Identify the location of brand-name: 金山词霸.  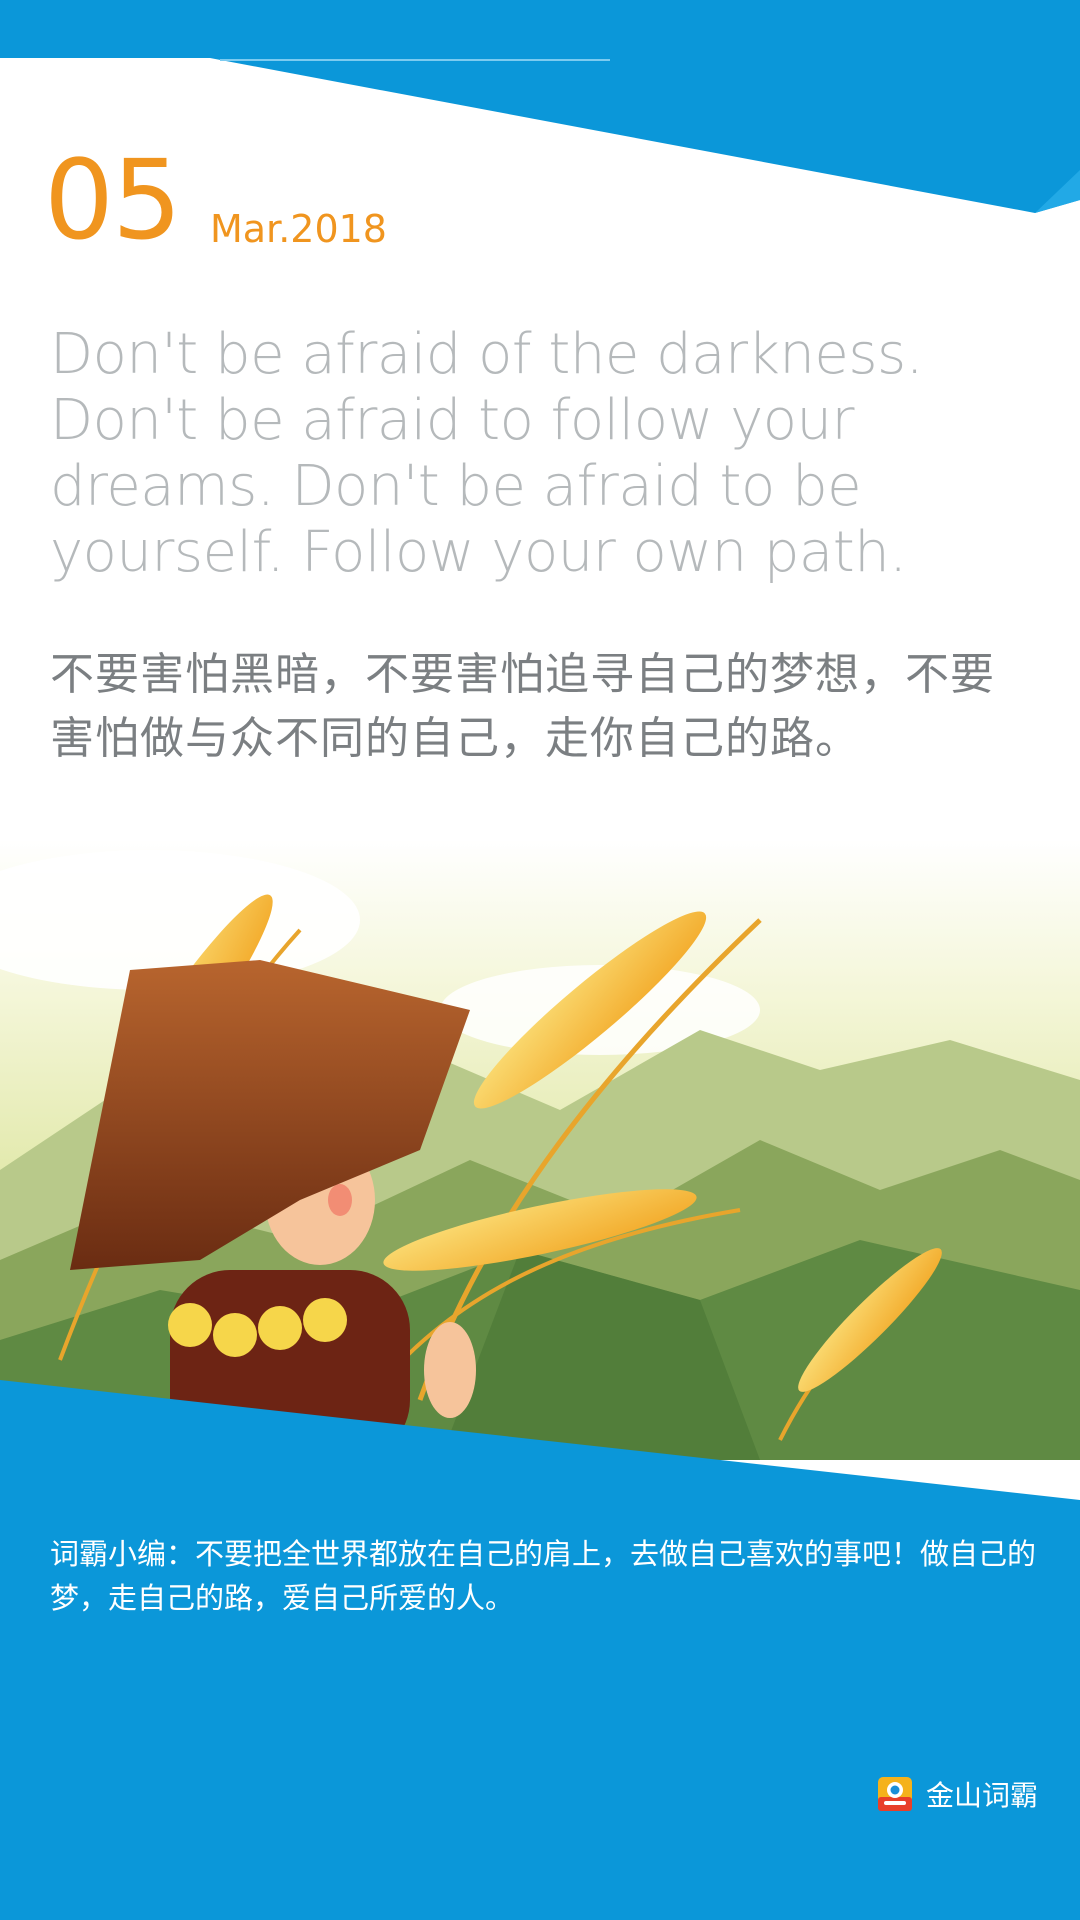
(981, 1795).